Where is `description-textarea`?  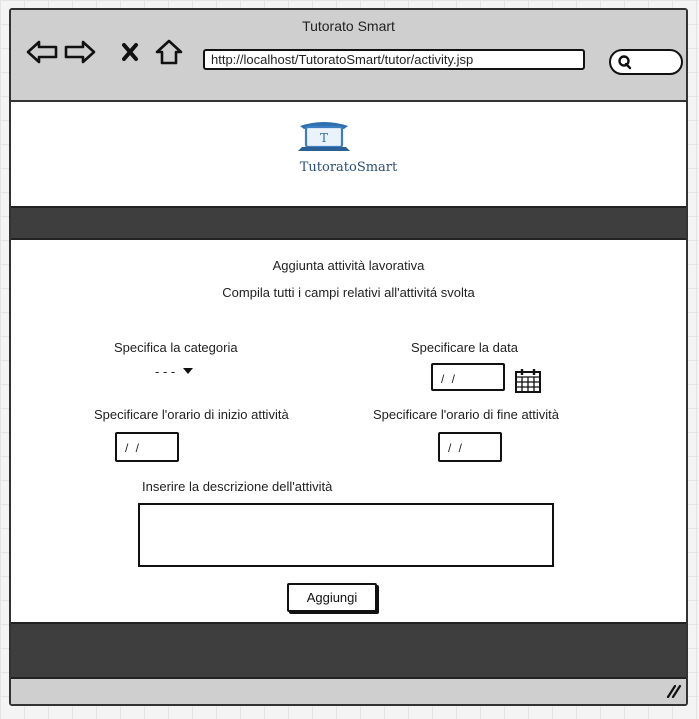
description-textarea is located at coordinates (346, 535).